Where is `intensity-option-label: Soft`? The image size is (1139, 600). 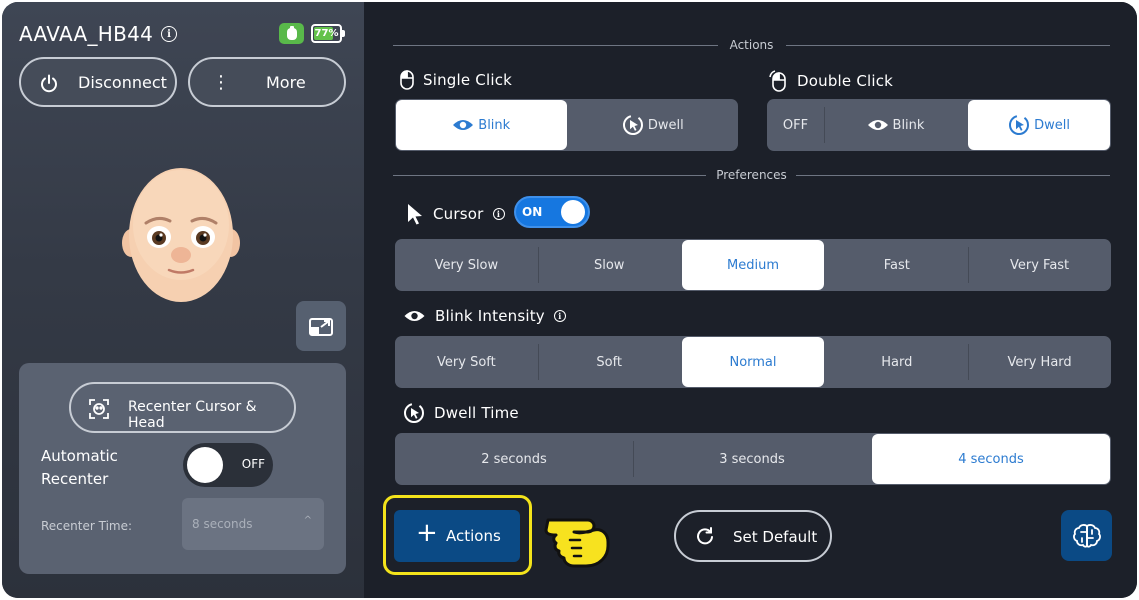
intensity-option-label: Soft is located at coordinates (609, 362).